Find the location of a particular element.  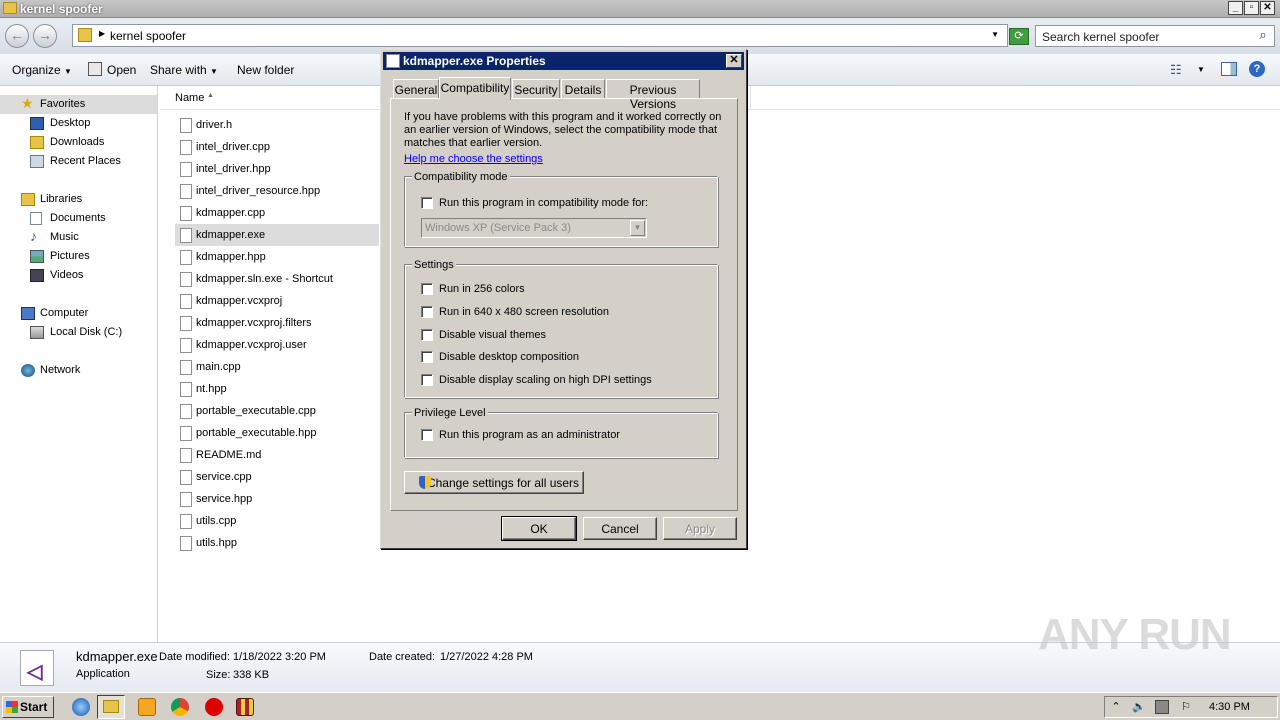

file-row: portable_executable.hpp is located at coordinates (277, 433).